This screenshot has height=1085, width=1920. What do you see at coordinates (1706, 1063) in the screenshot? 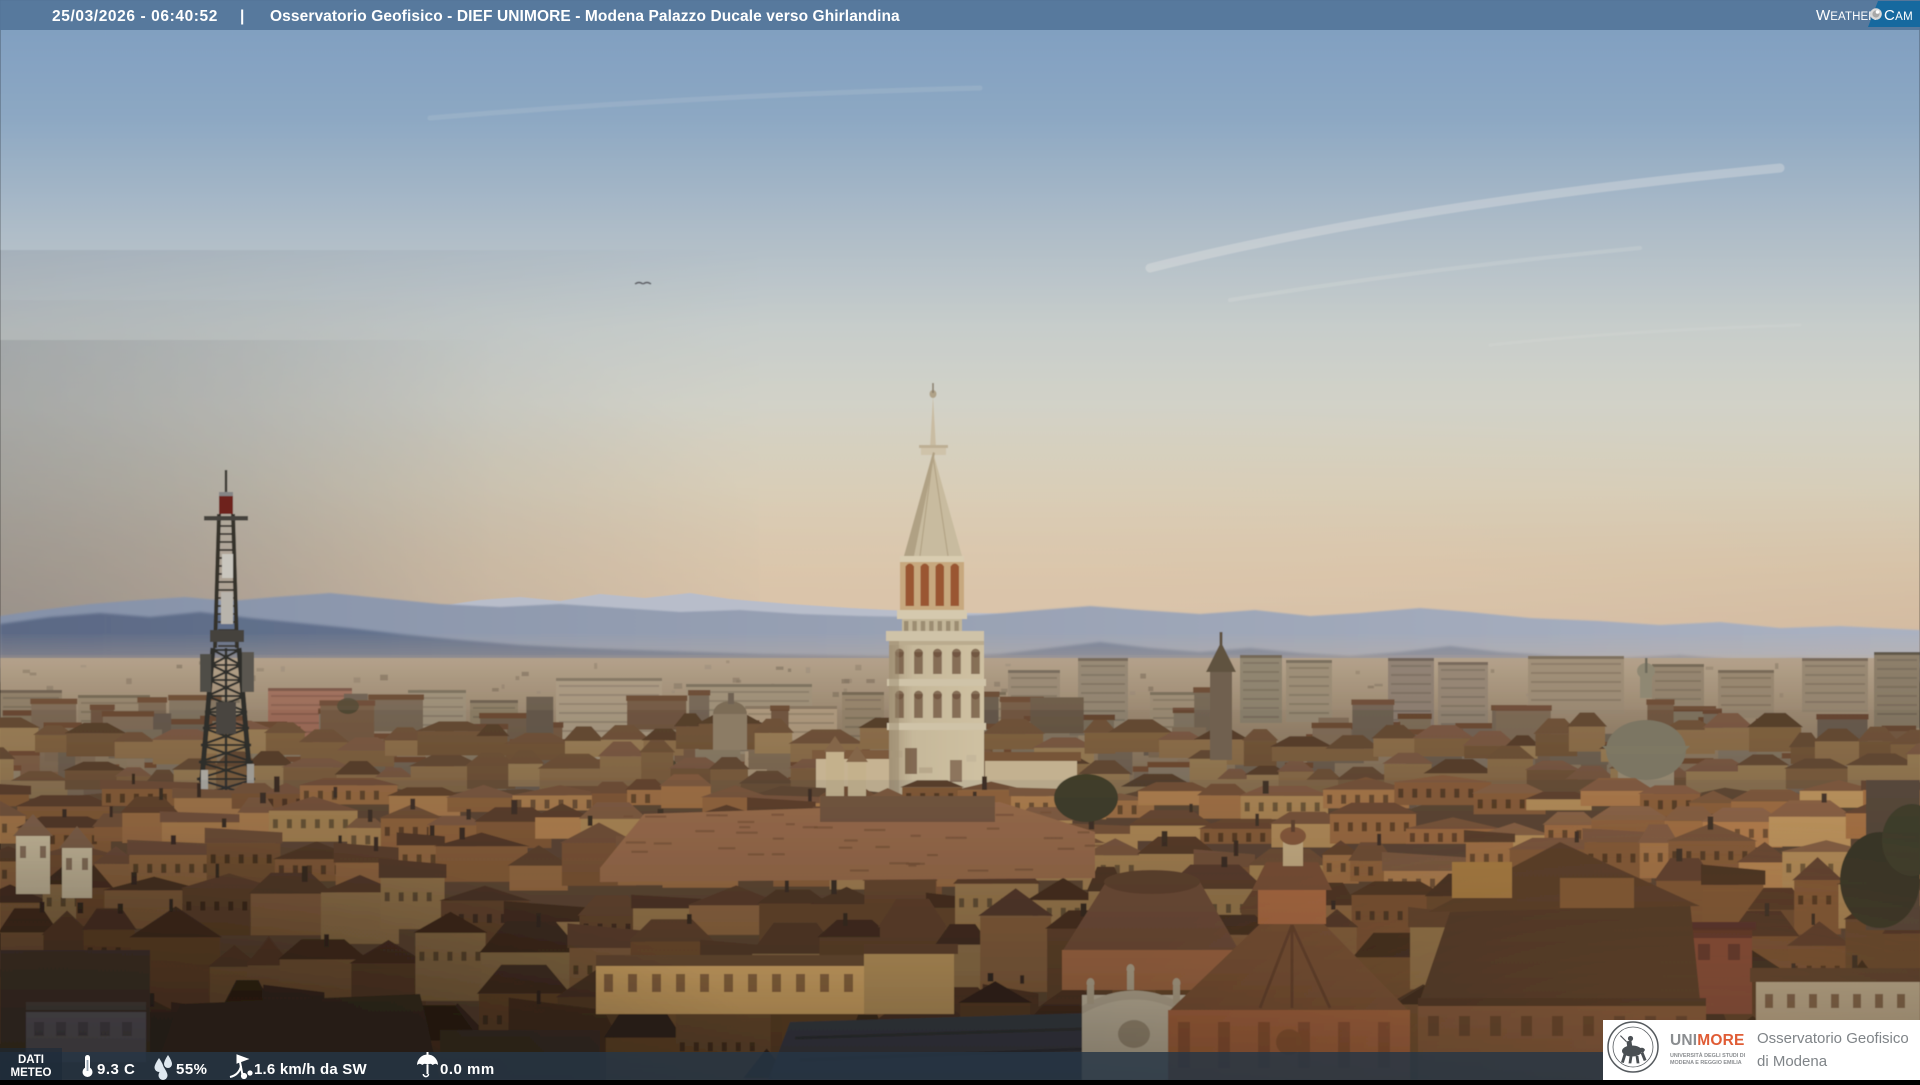
I see `svg-text: MODENA E REGGIO EMILIA` at bounding box center [1706, 1063].